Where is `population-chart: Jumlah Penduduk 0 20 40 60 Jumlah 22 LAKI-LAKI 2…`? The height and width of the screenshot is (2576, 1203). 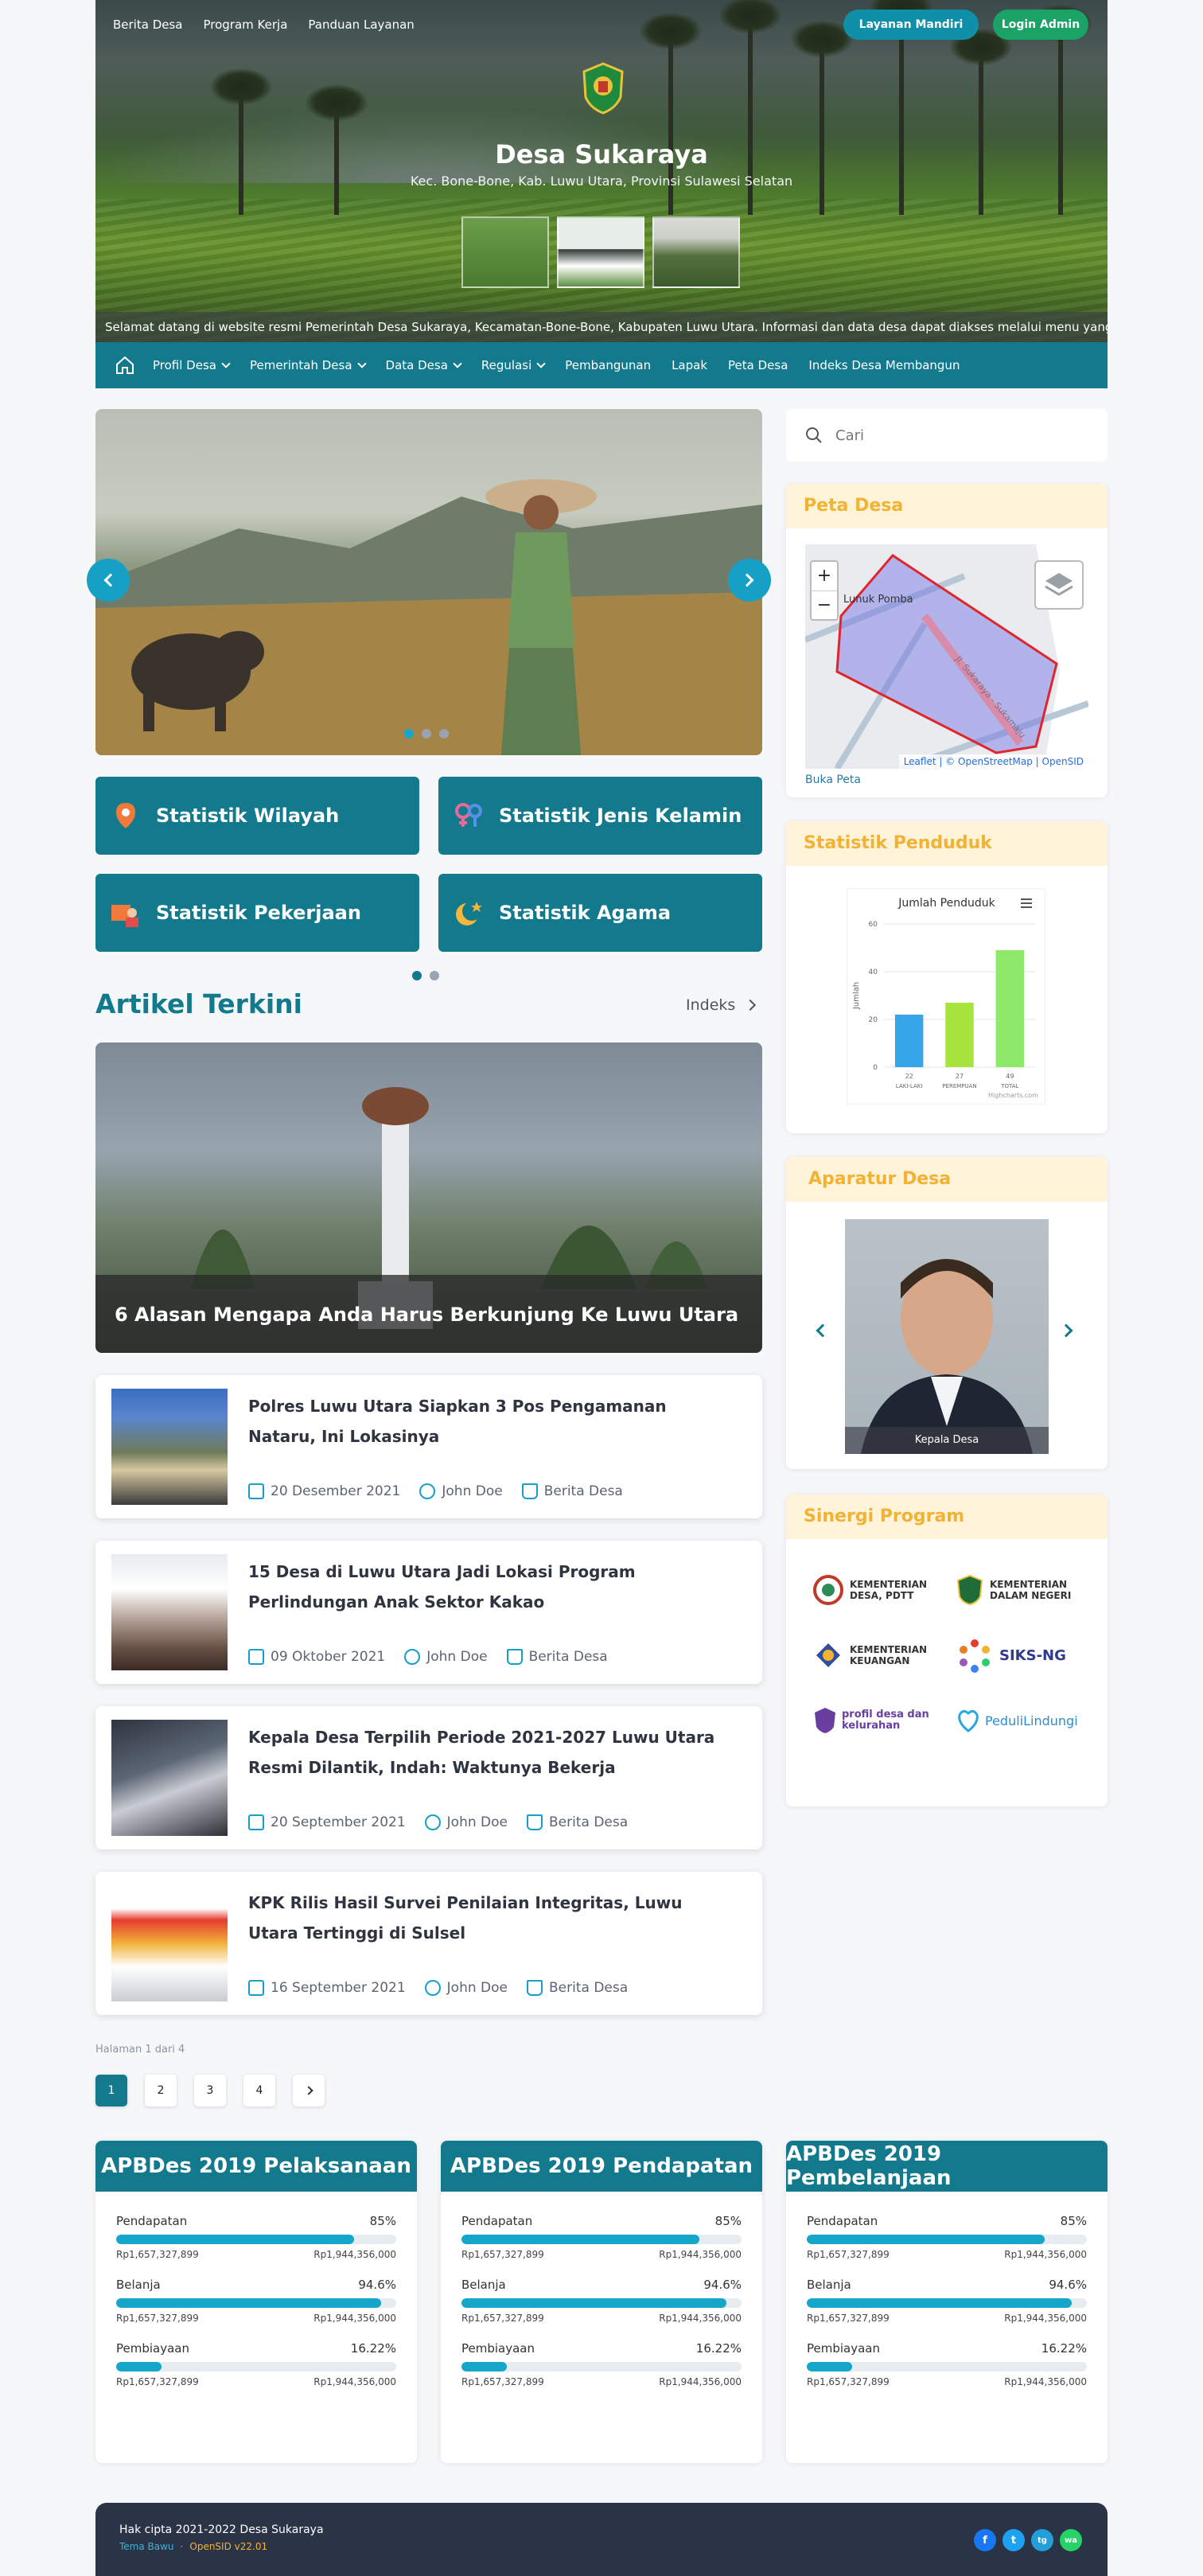 population-chart: Jumlah Penduduk 0 20 40 60 Jumlah 22 LAKI-LAKI 2… is located at coordinates (946, 996).